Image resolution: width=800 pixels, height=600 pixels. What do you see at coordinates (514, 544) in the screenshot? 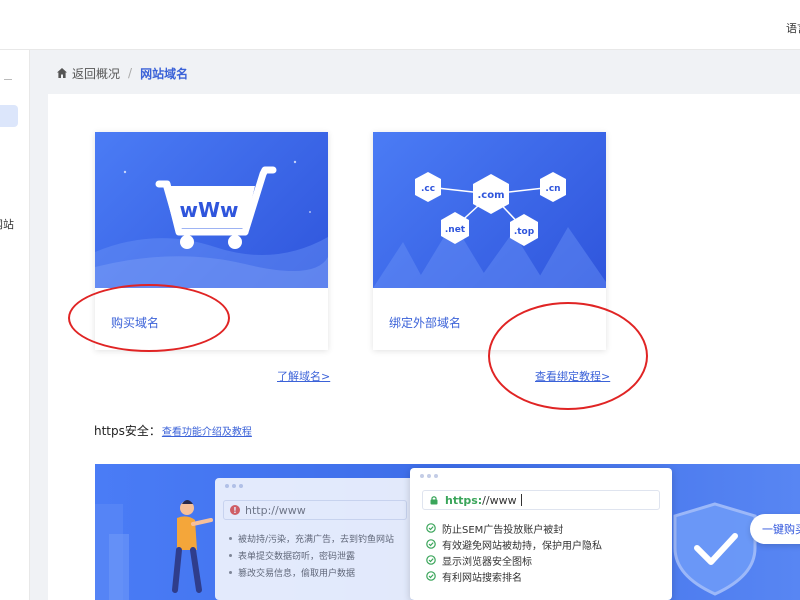
I see `list-item: 有效避免网站被劫持，保护用户隐私` at bounding box center [514, 544].